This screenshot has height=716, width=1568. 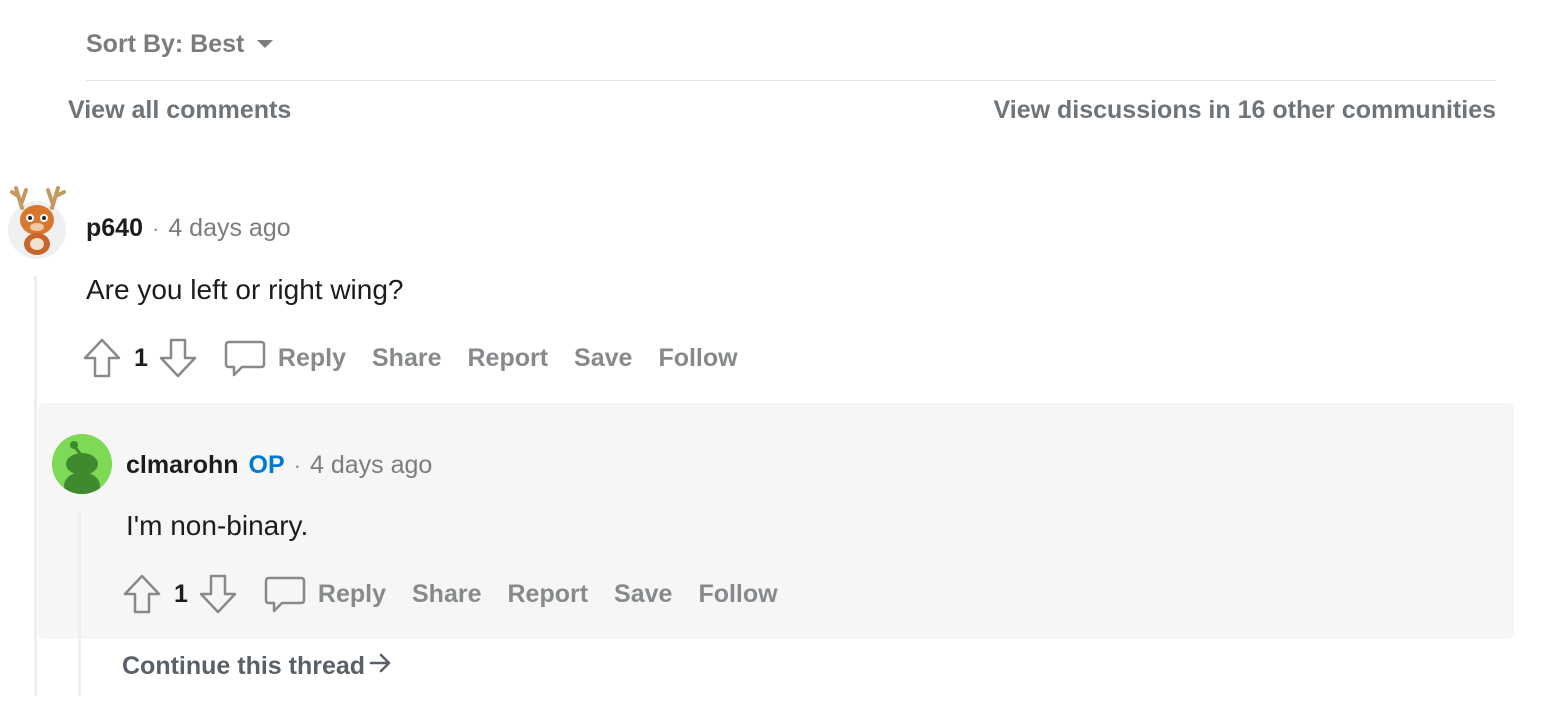 What do you see at coordinates (244, 666) in the screenshot?
I see `continue-thread-label: Continue this thread` at bounding box center [244, 666].